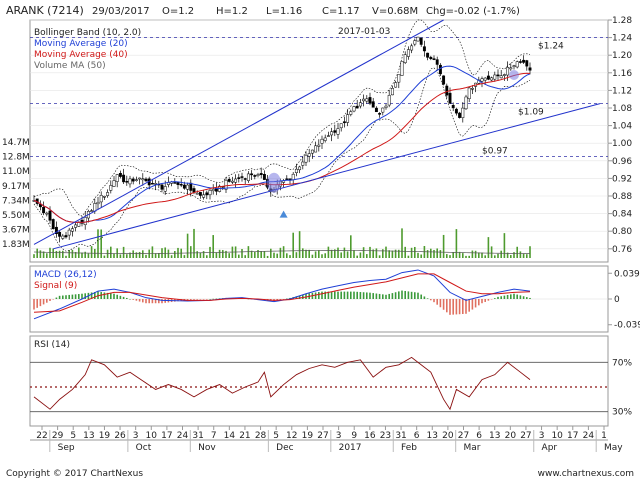 Image resolution: width=640 pixels, height=484 pixels. What do you see at coordinates (244, 436) in the screenshot?
I see `x-tick-label: 21` at bounding box center [244, 436].